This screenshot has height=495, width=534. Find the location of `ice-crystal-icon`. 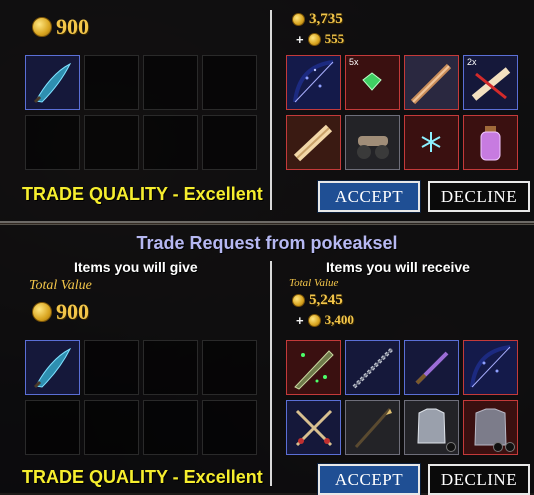

ice-crystal-icon is located at coordinates (431, 142).